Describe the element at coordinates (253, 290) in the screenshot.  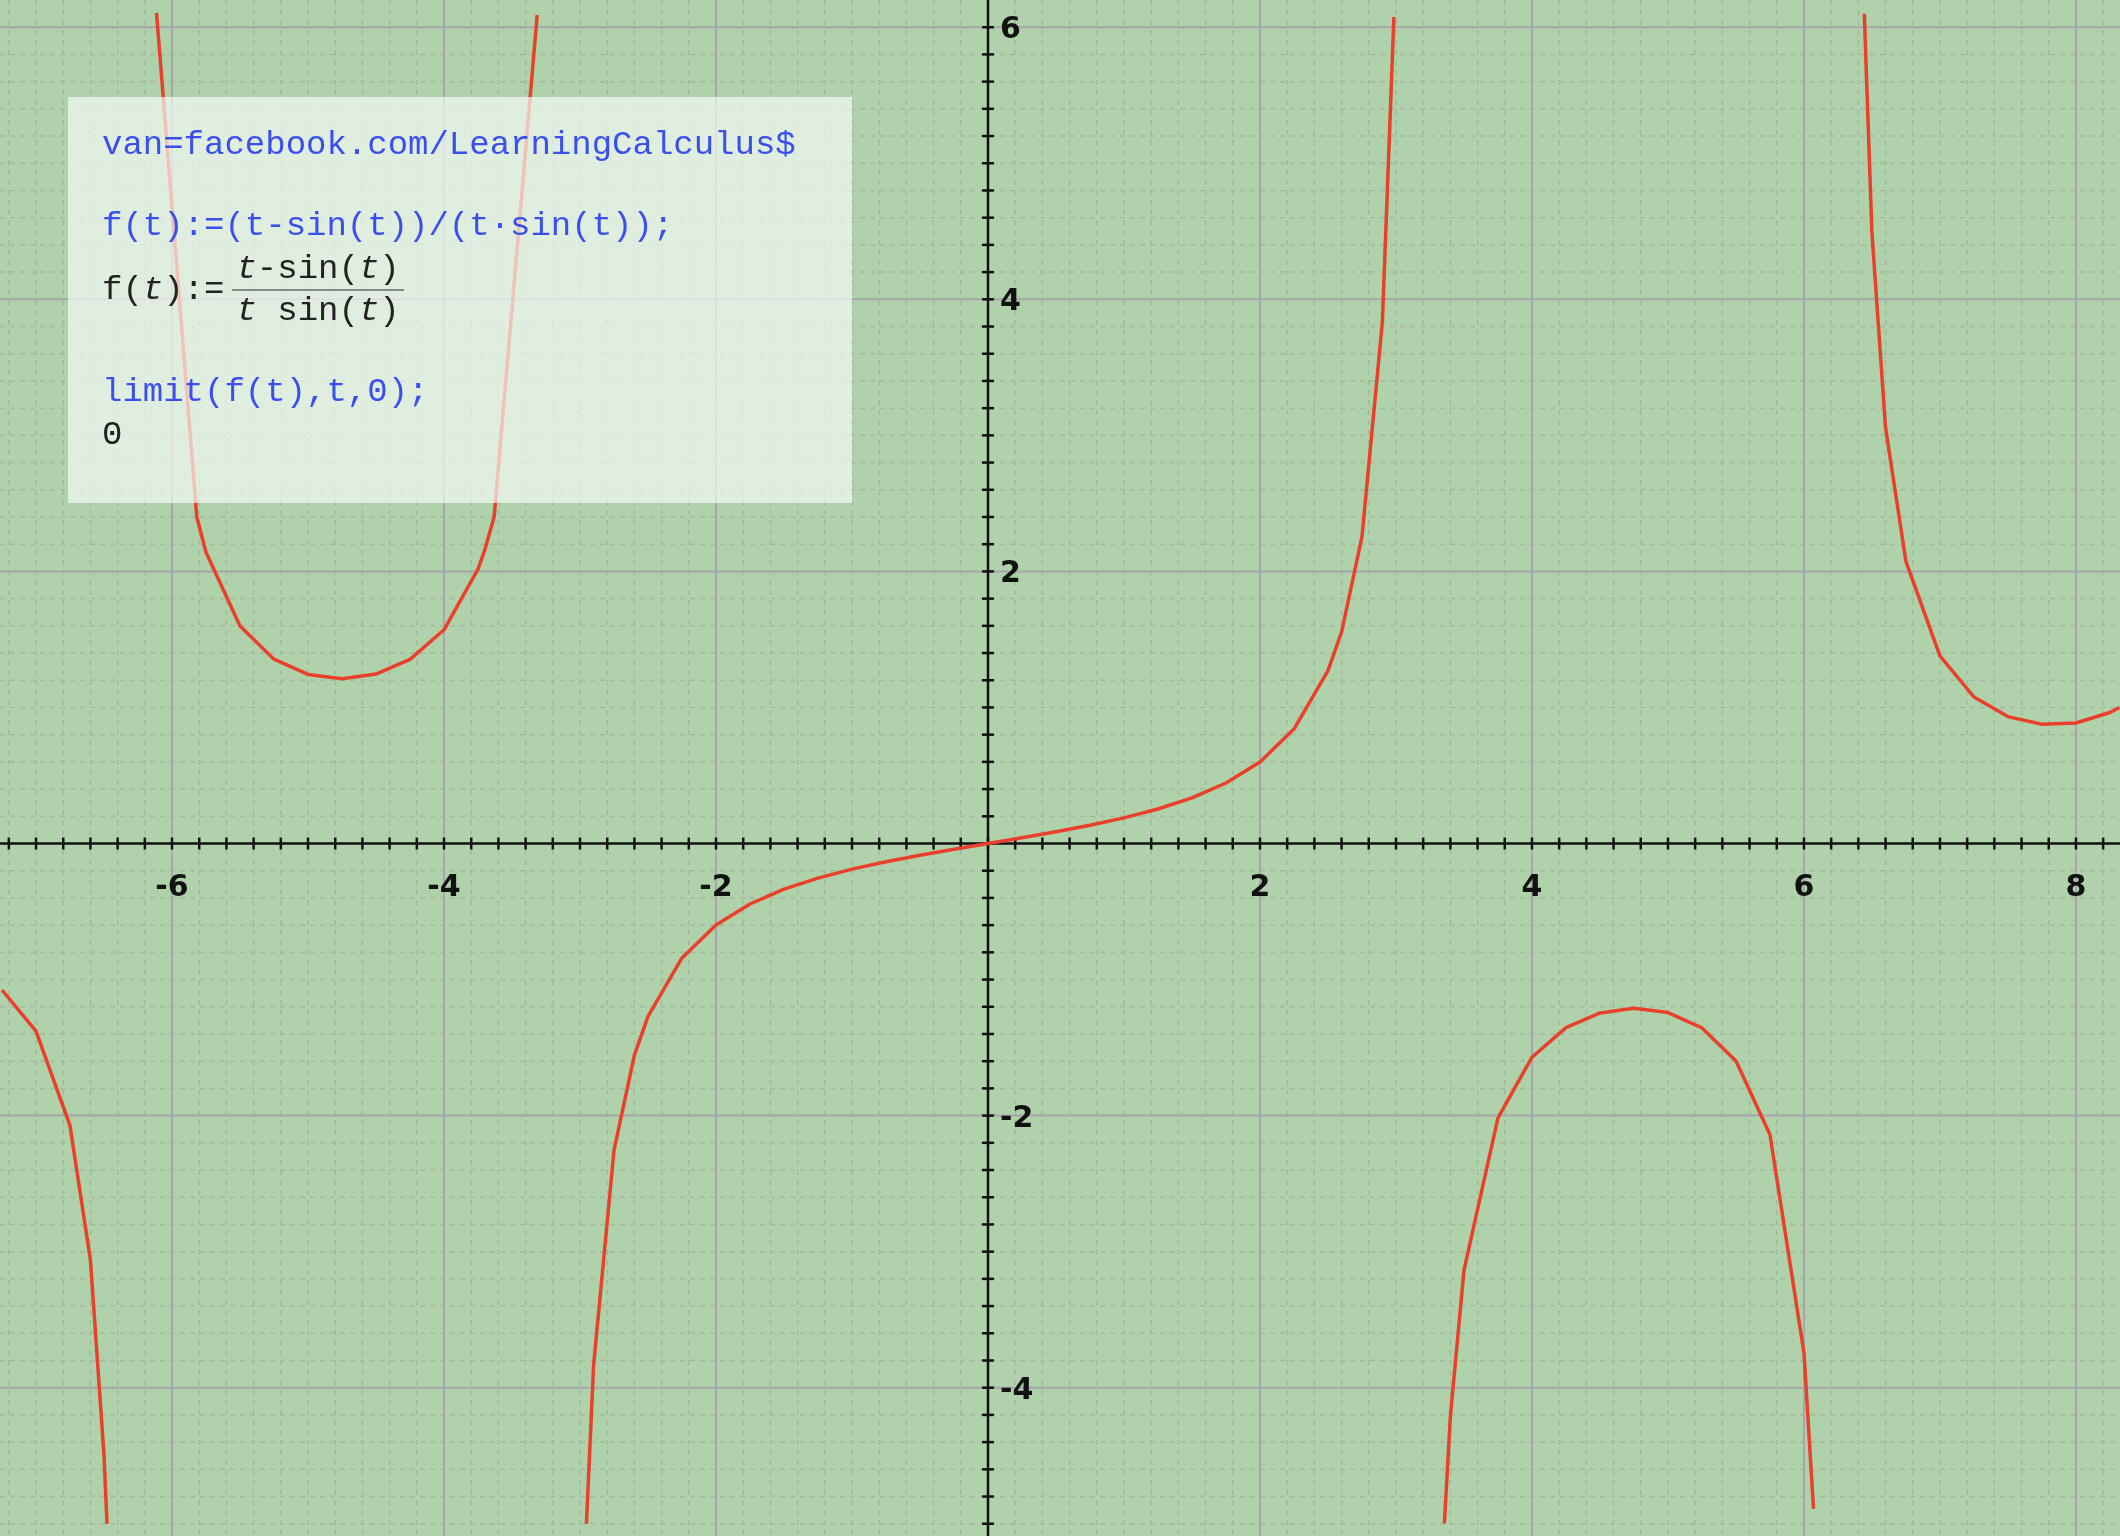
I see `output-formula: f(t):= t-sin(t) t sin(t)` at that location.